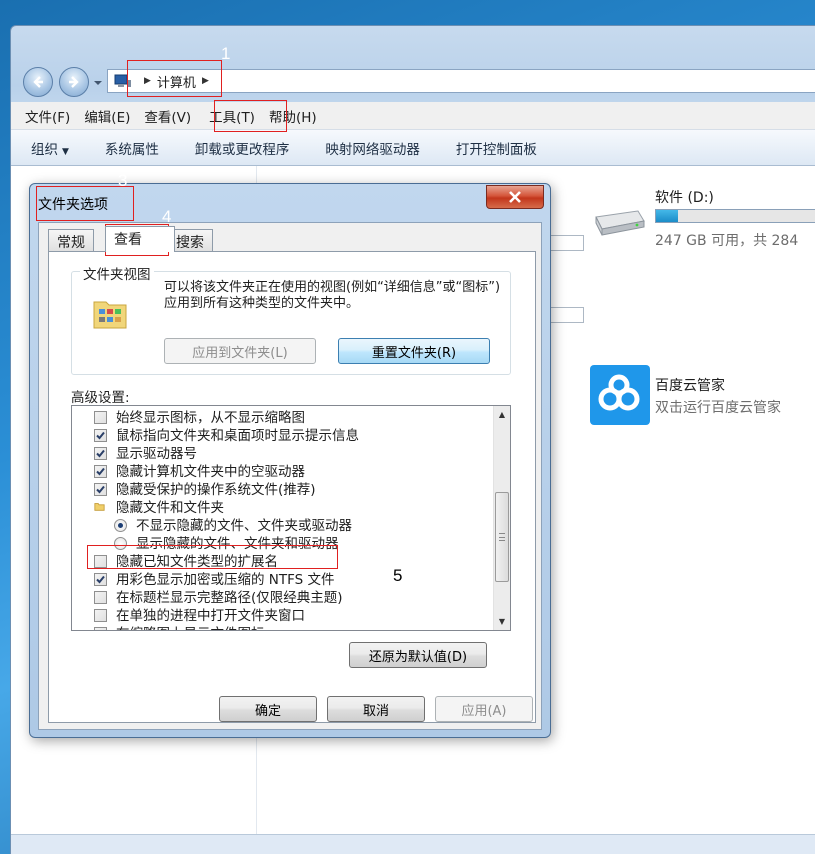  I want to click on menu-bar: 文件(F) 编辑(E) 查看(V) 工具(T) 帮助(H), so click(413, 116).